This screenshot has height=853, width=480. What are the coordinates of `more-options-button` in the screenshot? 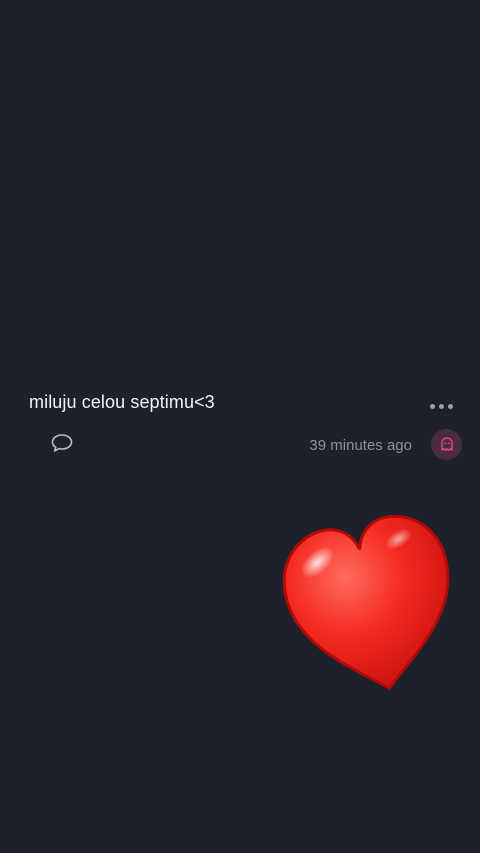 It's located at (441, 406).